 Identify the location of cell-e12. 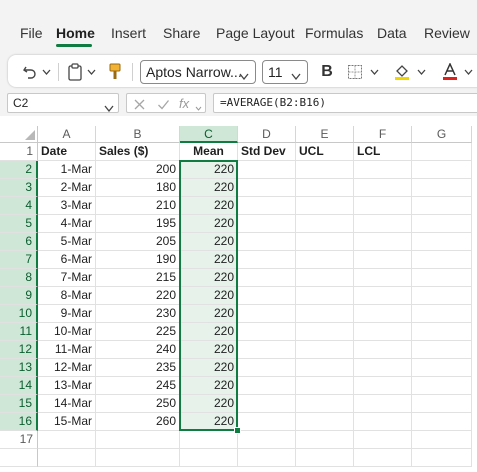
(325, 350).